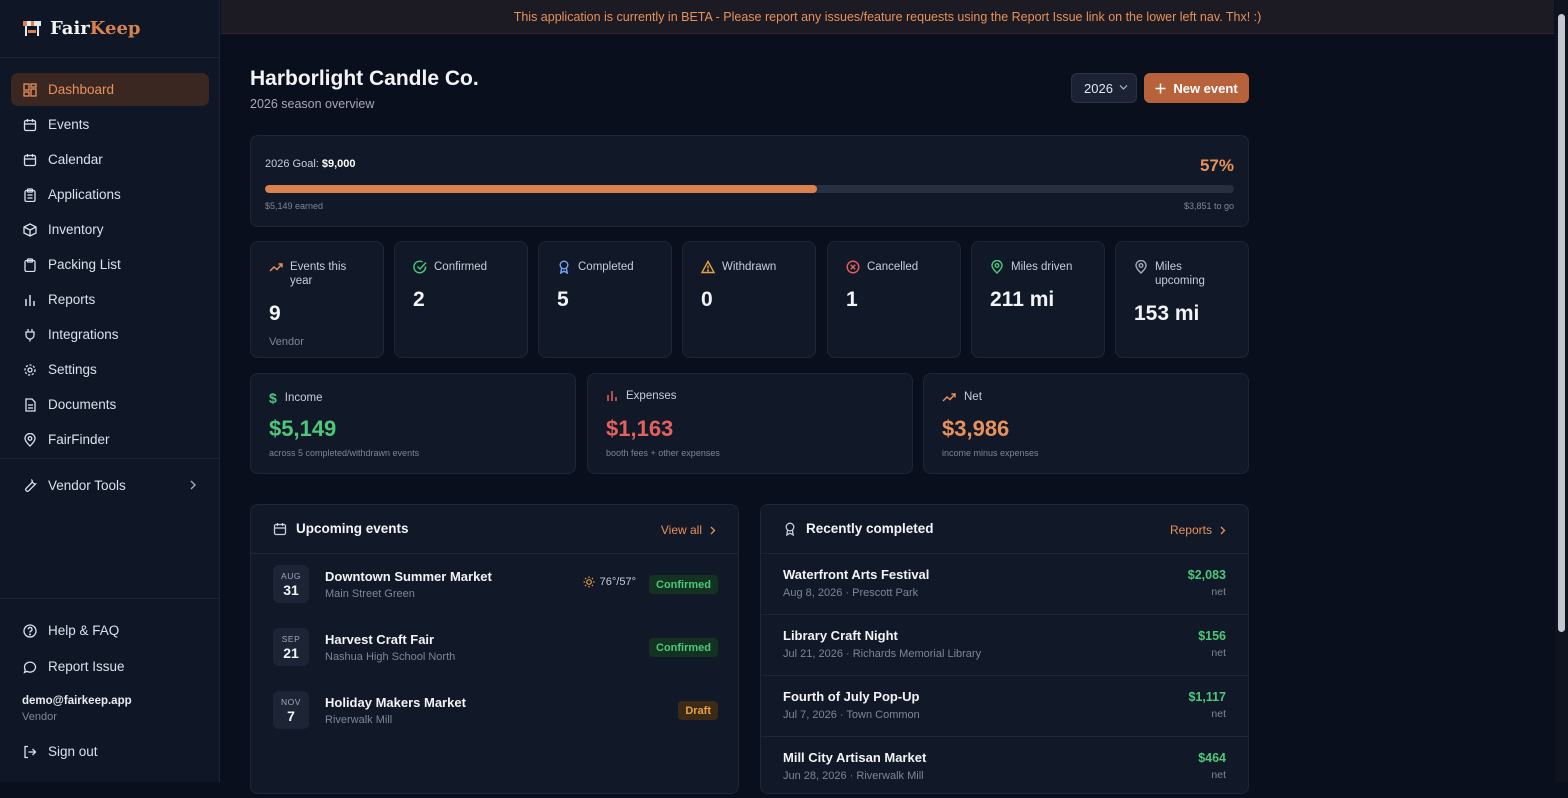  What do you see at coordinates (790, 529) in the screenshot?
I see `award-icon` at bounding box center [790, 529].